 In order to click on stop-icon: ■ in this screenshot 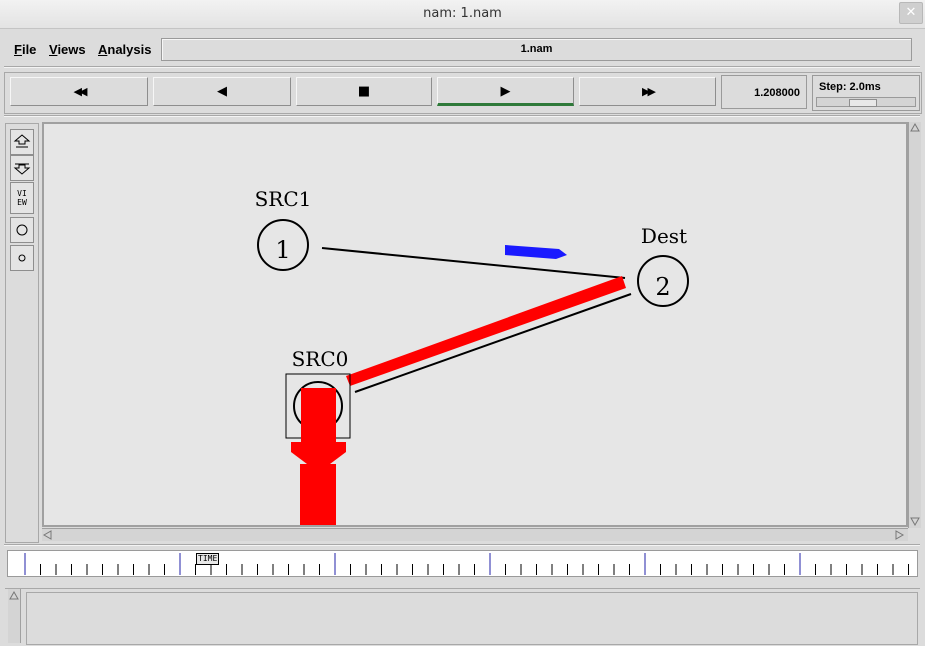, I will do `click(364, 91)`.